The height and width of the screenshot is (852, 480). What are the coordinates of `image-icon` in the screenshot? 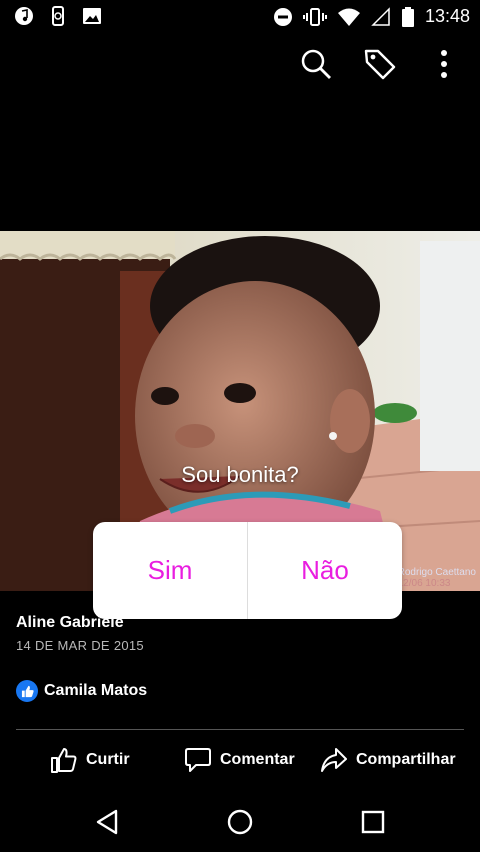 It's located at (92, 16).